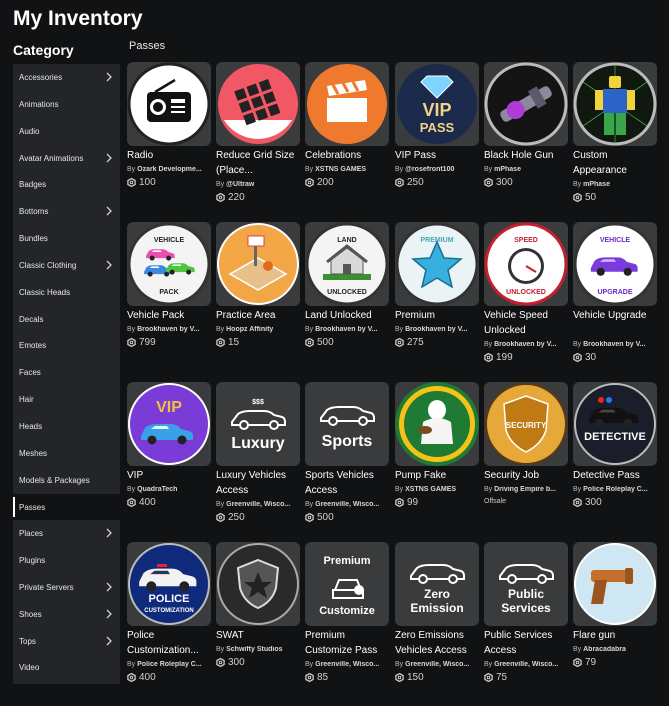 Image resolution: width=669 pixels, height=706 pixels. What do you see at coordinates (616, 163) in the screenshot?
I see `item-name: Custom Appearance` at bounding box center [616, 163].